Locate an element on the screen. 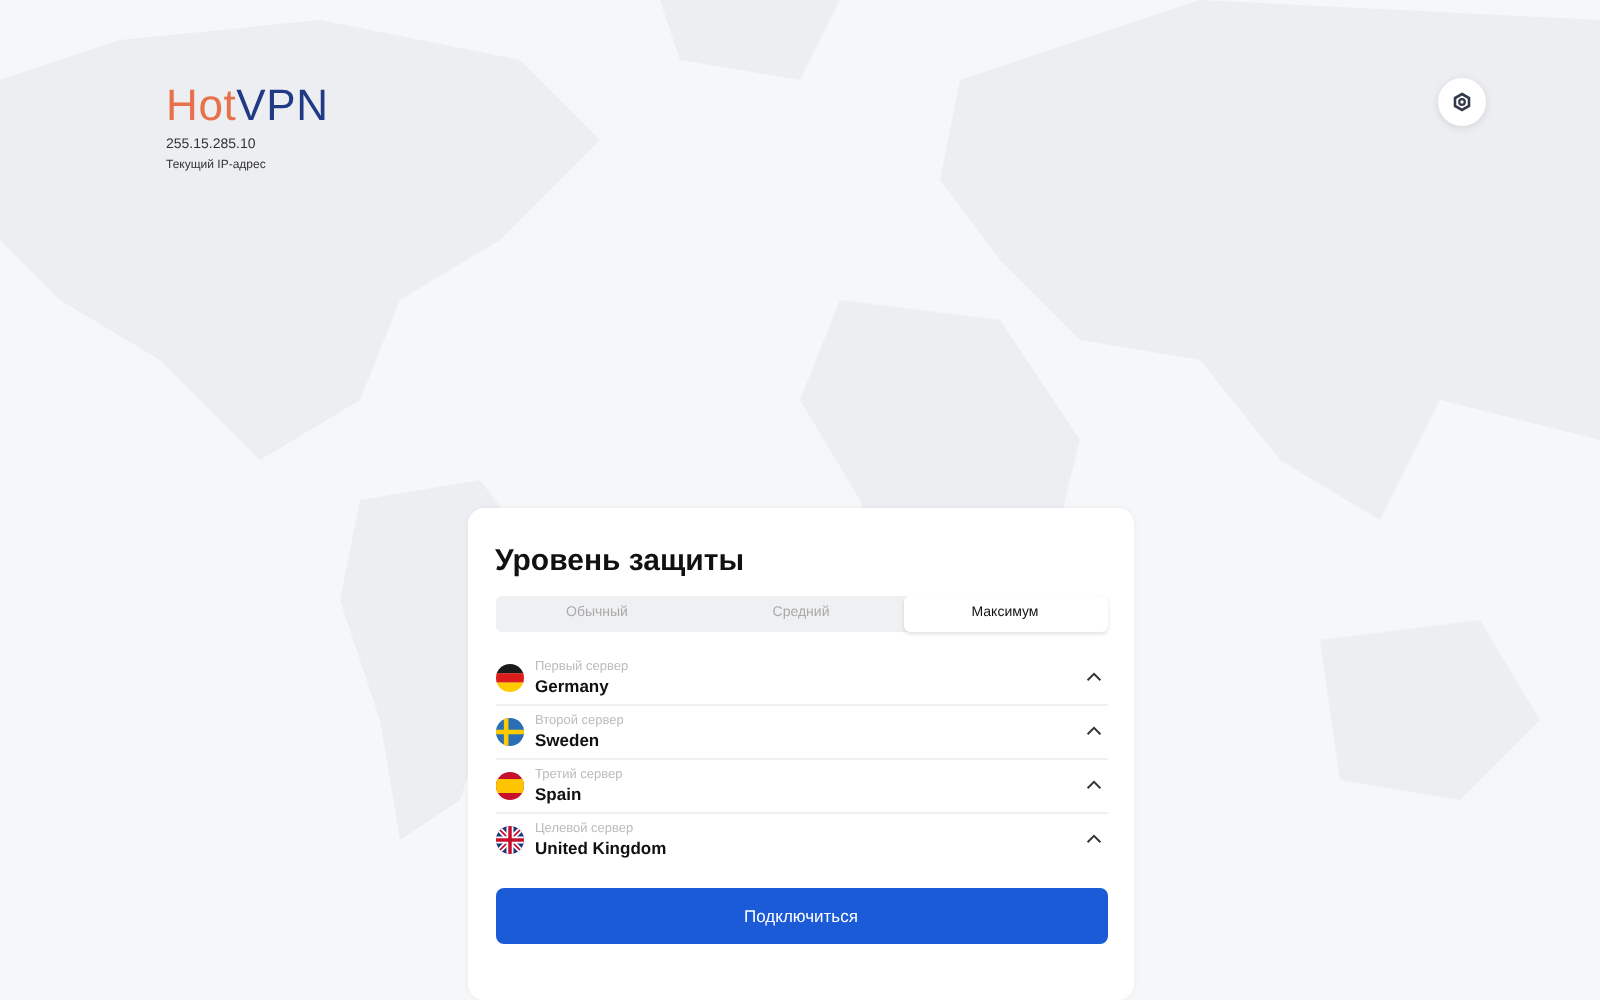  settings-icon is located at coordinates (1462, 102).